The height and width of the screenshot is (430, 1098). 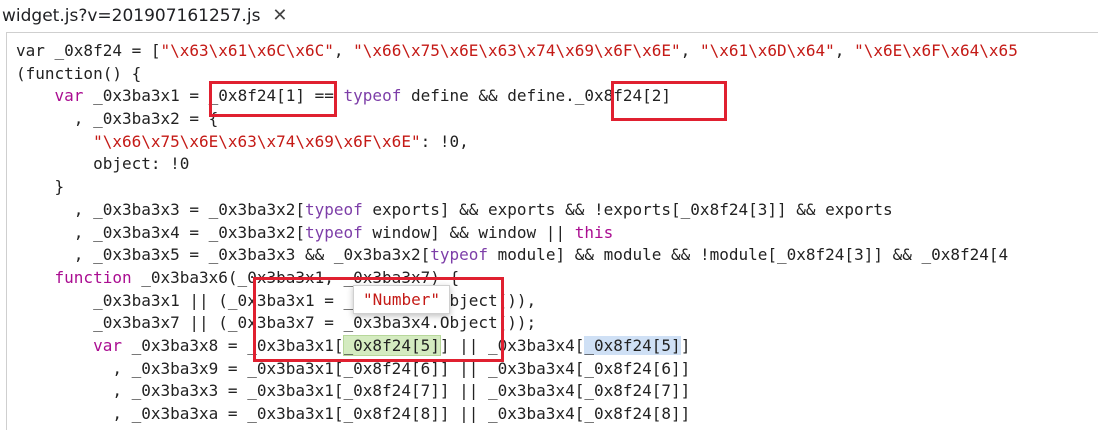 What do you see at coordinates (767, 50) in the screenshot?
I see `string-token: "\x61\x6D\x64"` at bounding box center [767, 50].